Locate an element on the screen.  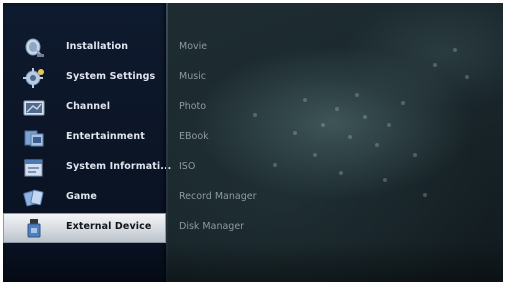
menu-item-installation: Installation is located at coordinates (84, 48).